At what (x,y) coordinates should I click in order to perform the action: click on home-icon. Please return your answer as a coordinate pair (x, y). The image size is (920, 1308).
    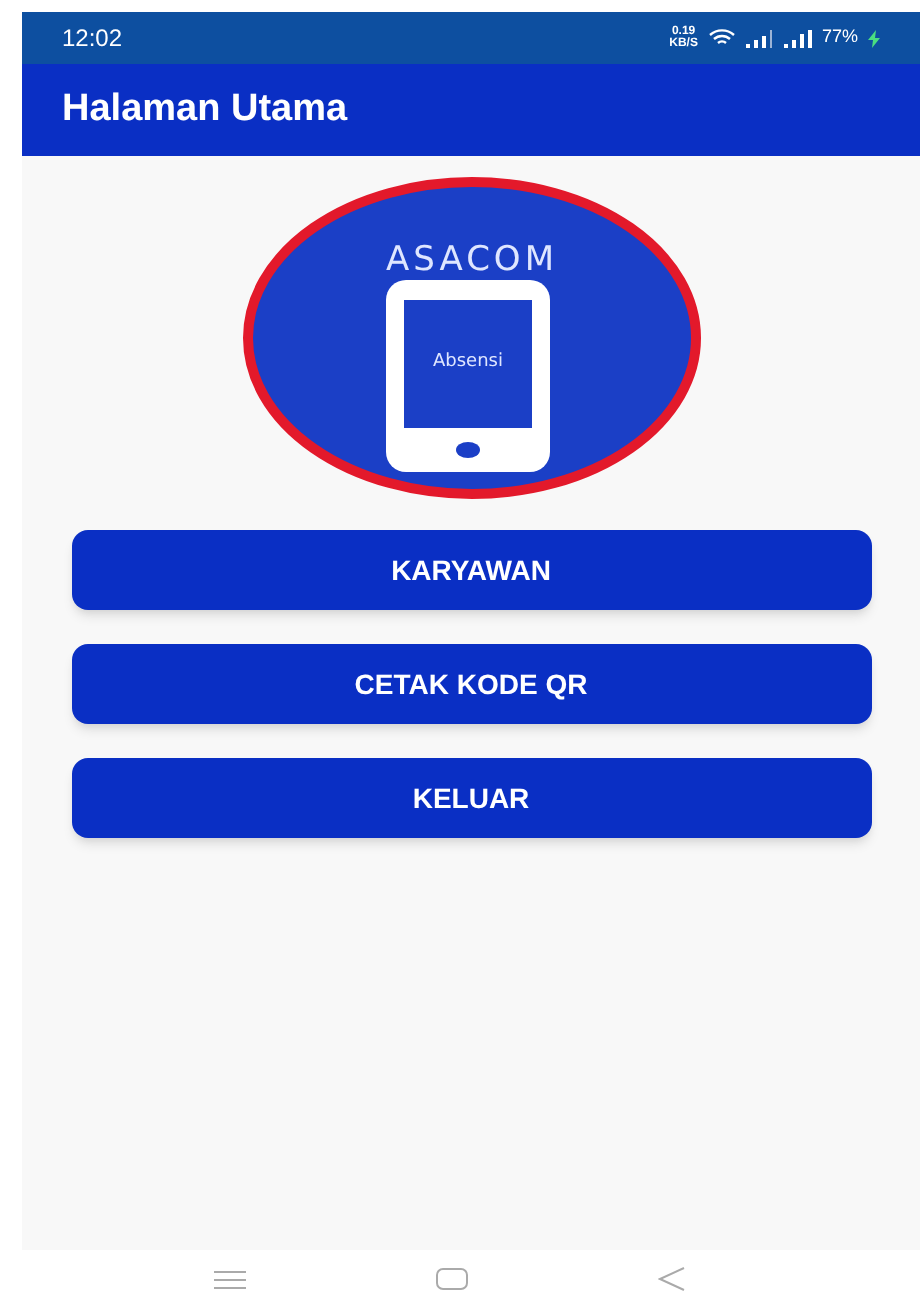
    Looking at the image, I should click on (452, 1279).